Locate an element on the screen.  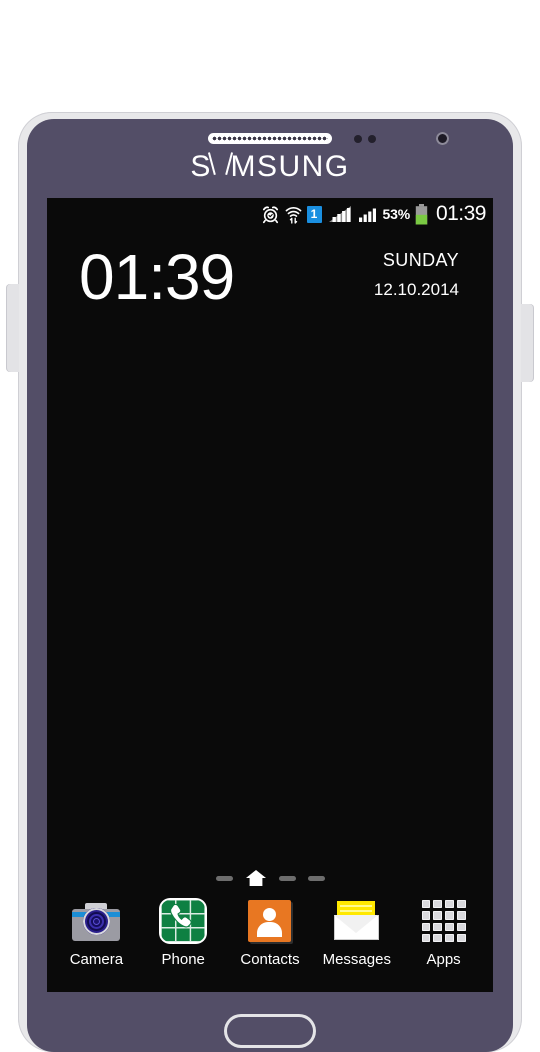
battery-percent-label: 53% is located at coordinates (396, 214).